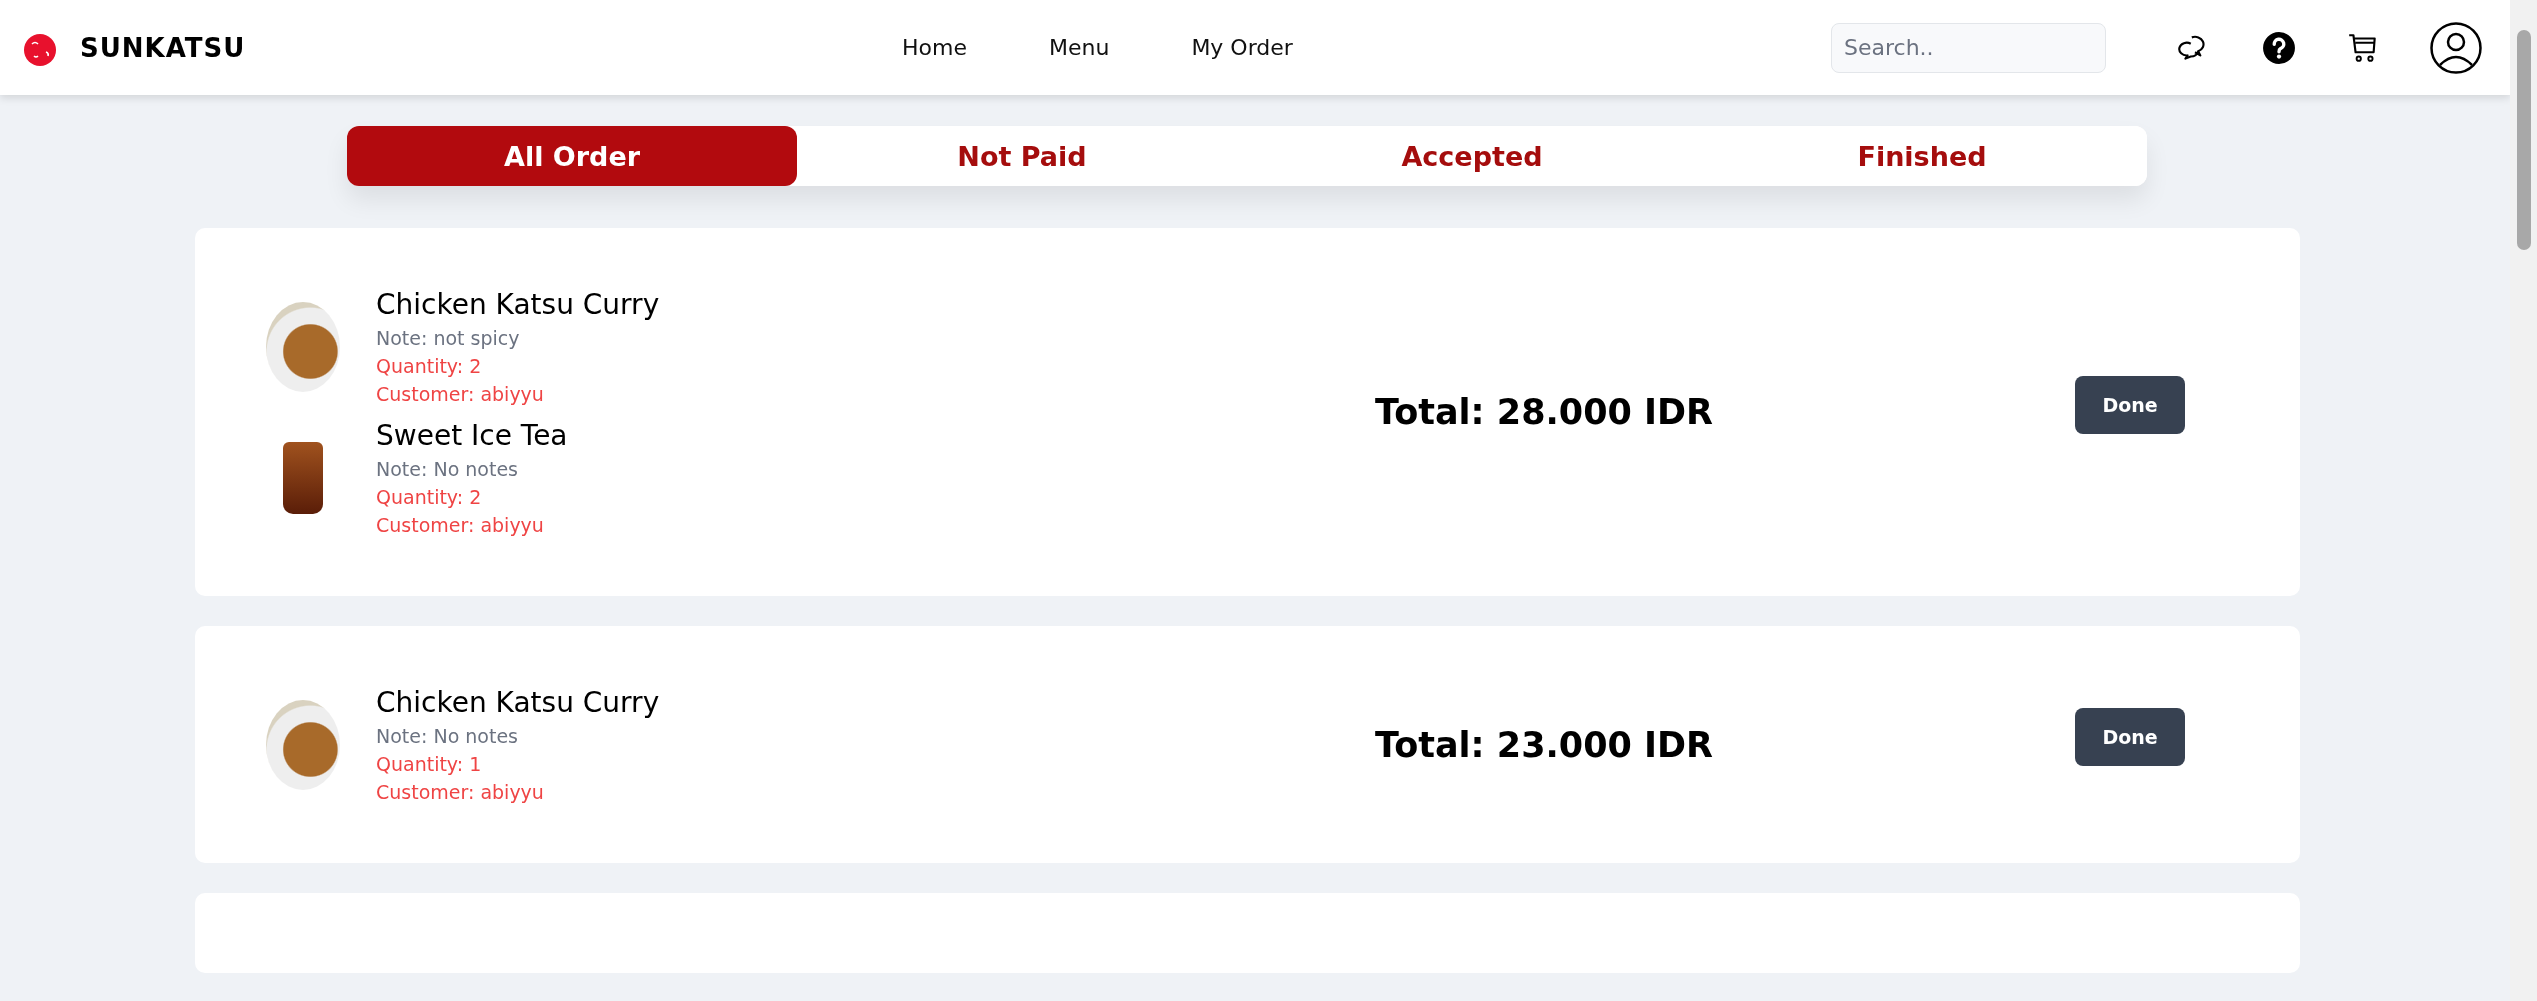 This screenshot has width=2537, height=1001. What do you see at coordinates (2523, 500) in the screenshot?
I see `scrollbar` at bounding box center [2523, 500].